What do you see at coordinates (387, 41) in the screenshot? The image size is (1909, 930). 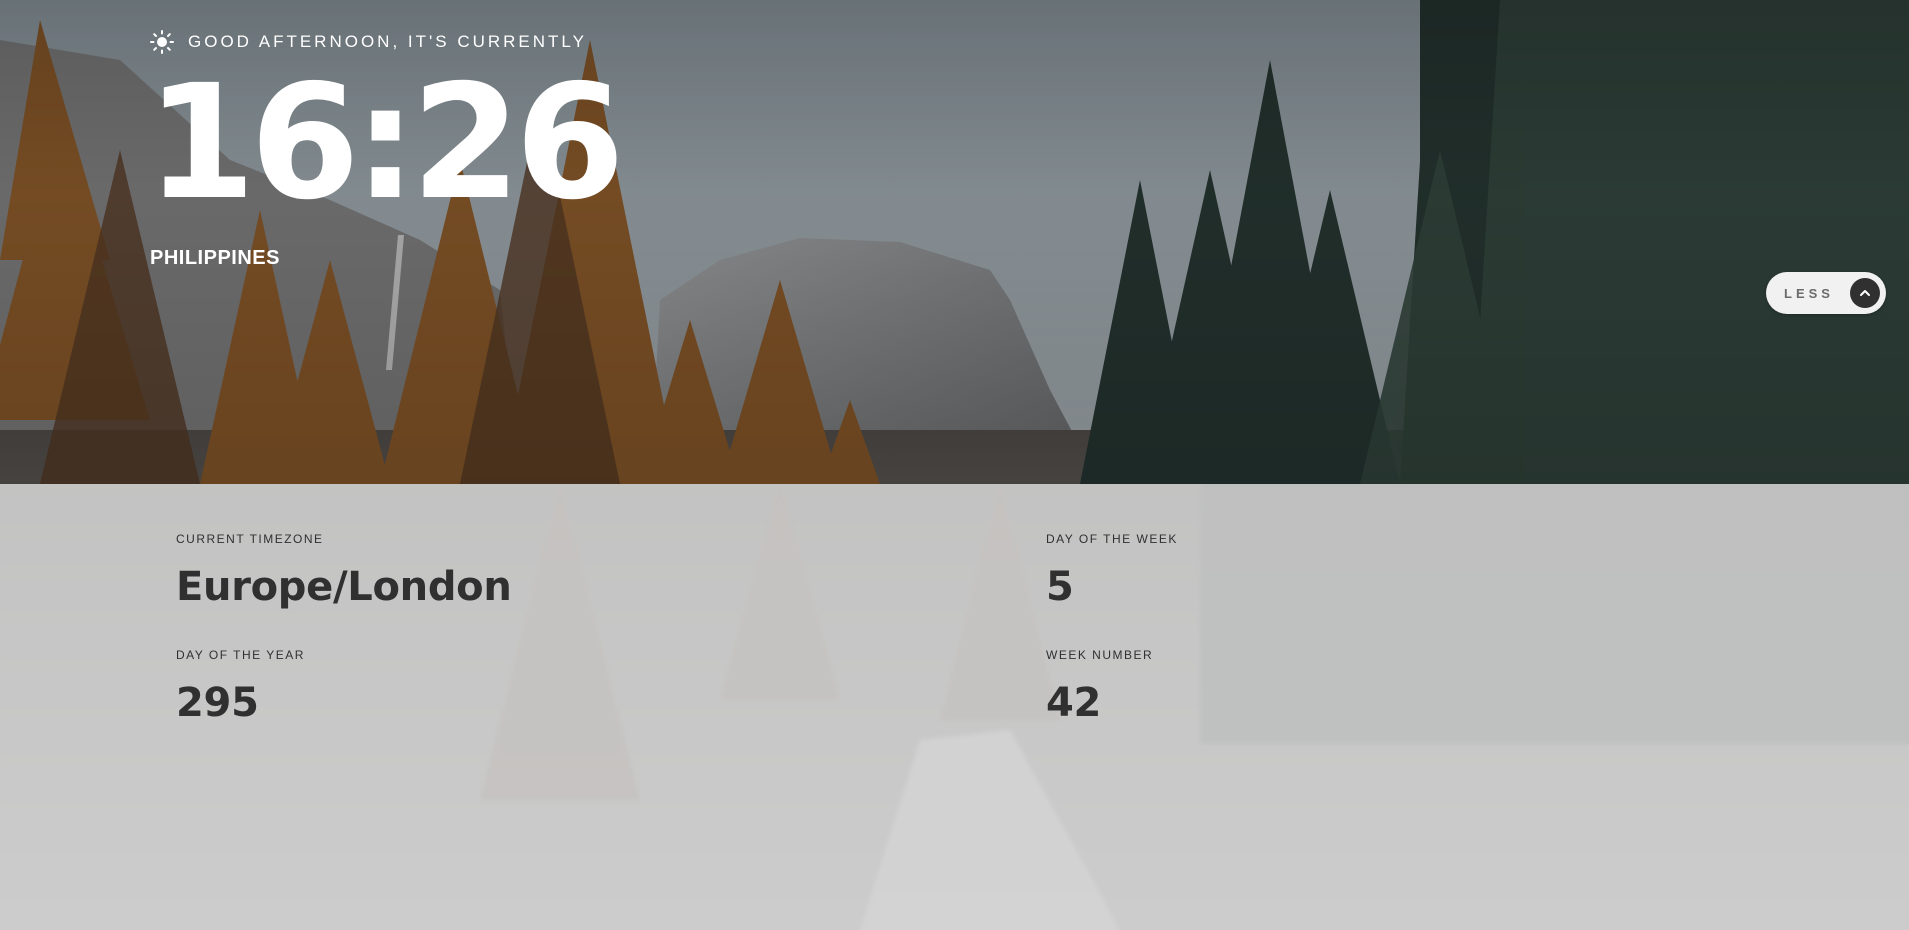 I see `greeting-text: GOOD AFTERNOON, IT'S CURRENTLY` at bounding box center [387, 41].